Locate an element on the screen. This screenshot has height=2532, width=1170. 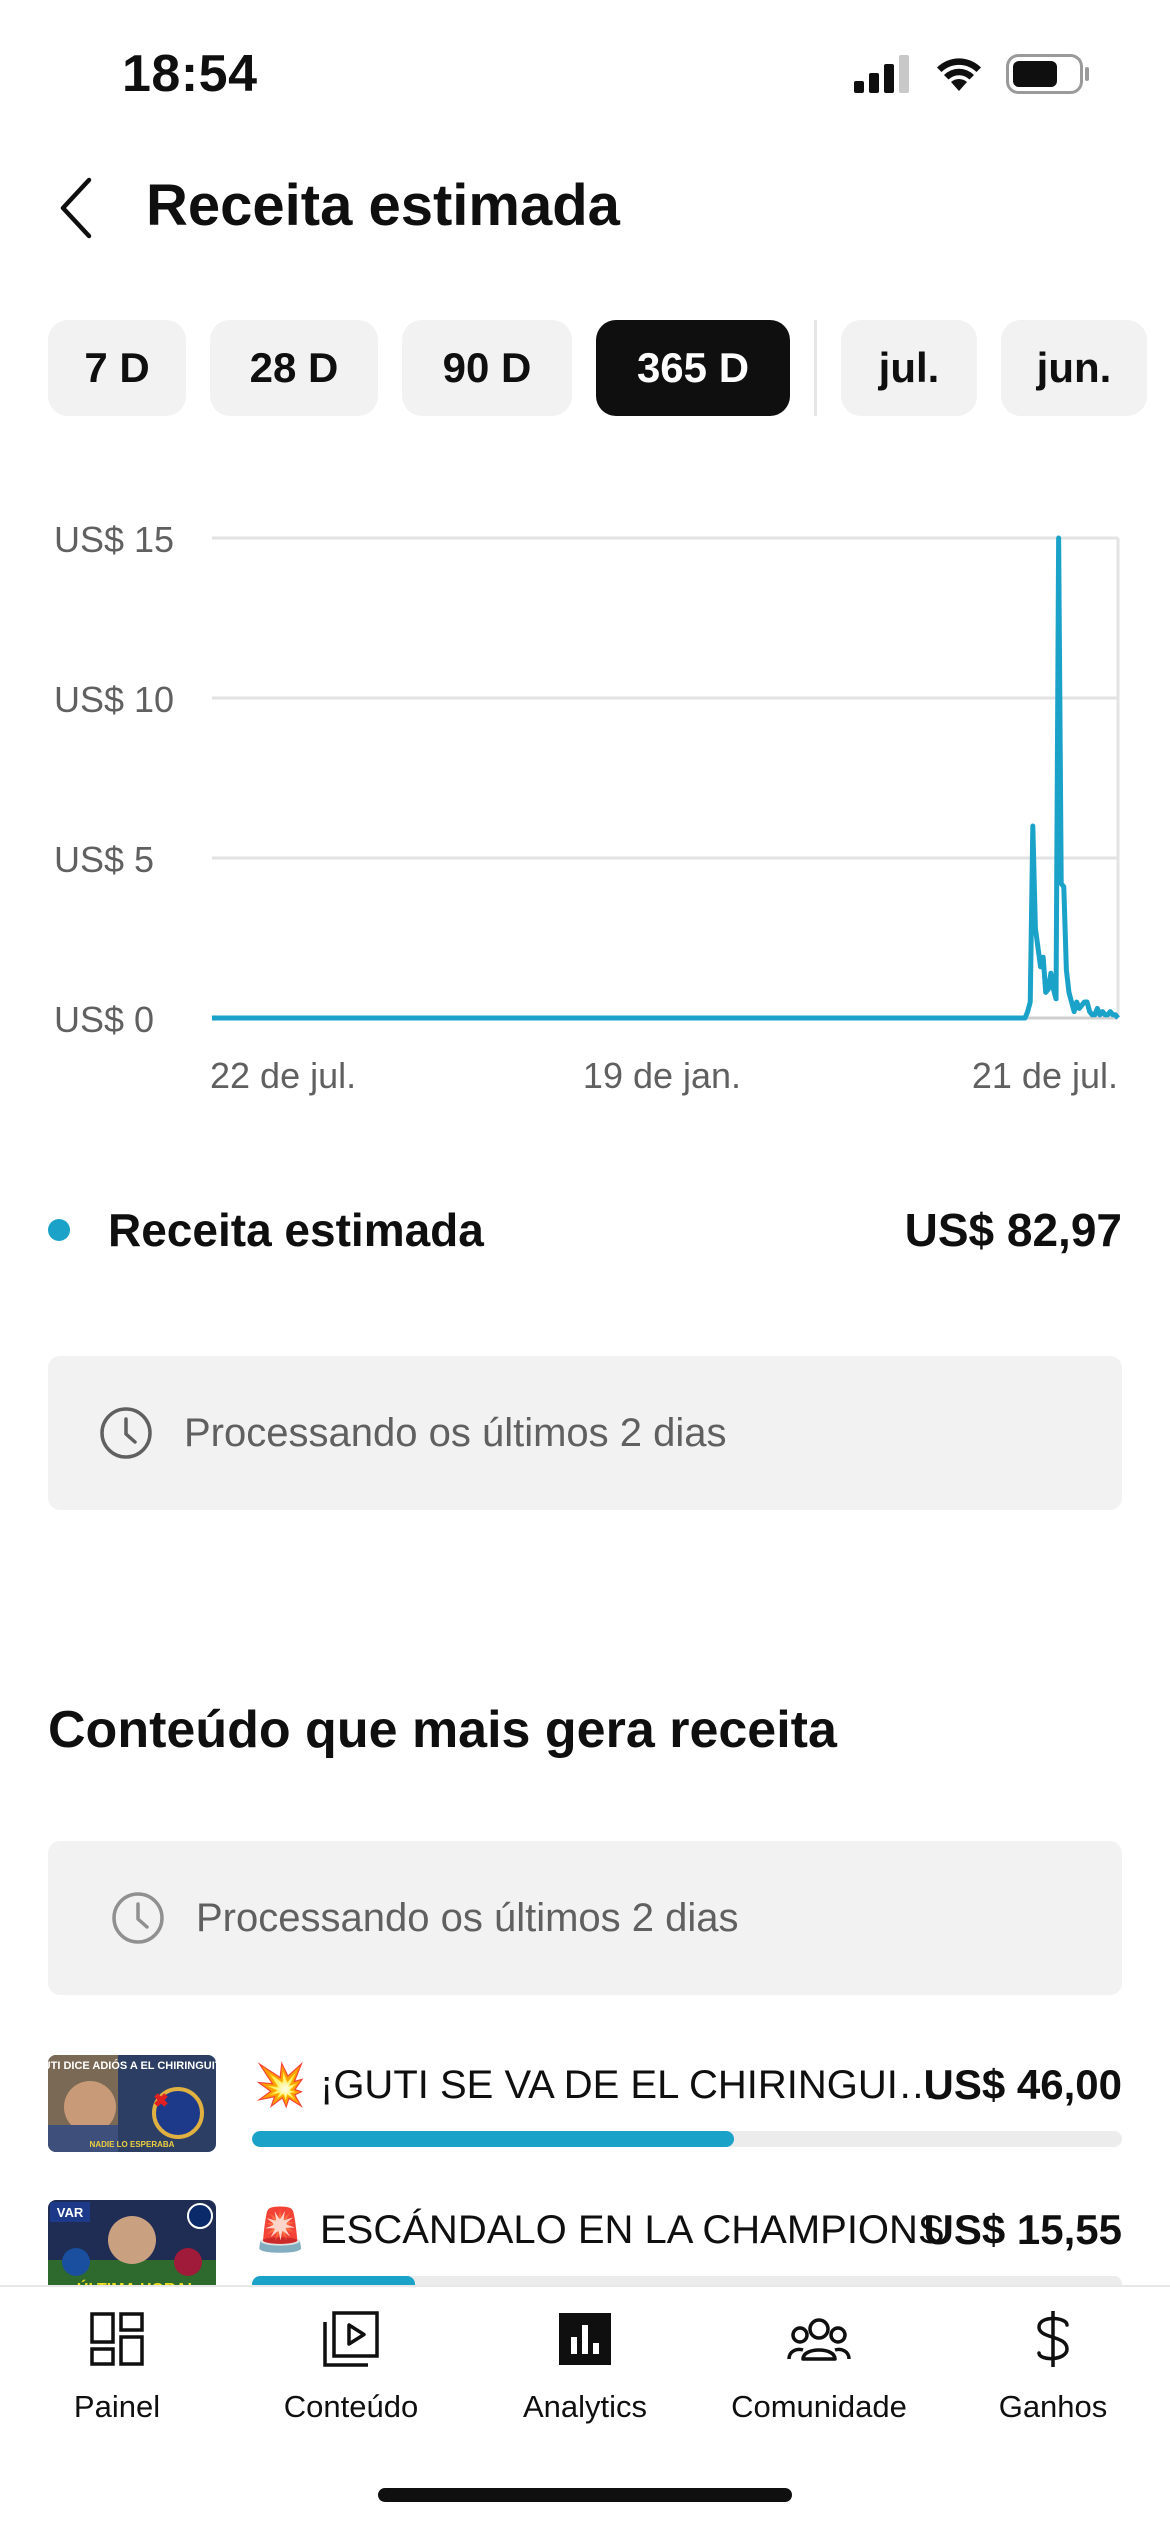
wifi-icon is located at coordinates (959, 74).